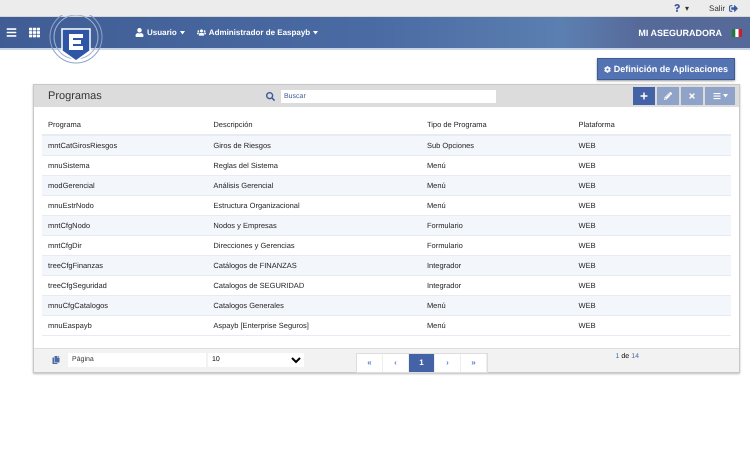 The height and width of the screenshot is (461, 750). I want to click on pager-button: », so click(474, 363).